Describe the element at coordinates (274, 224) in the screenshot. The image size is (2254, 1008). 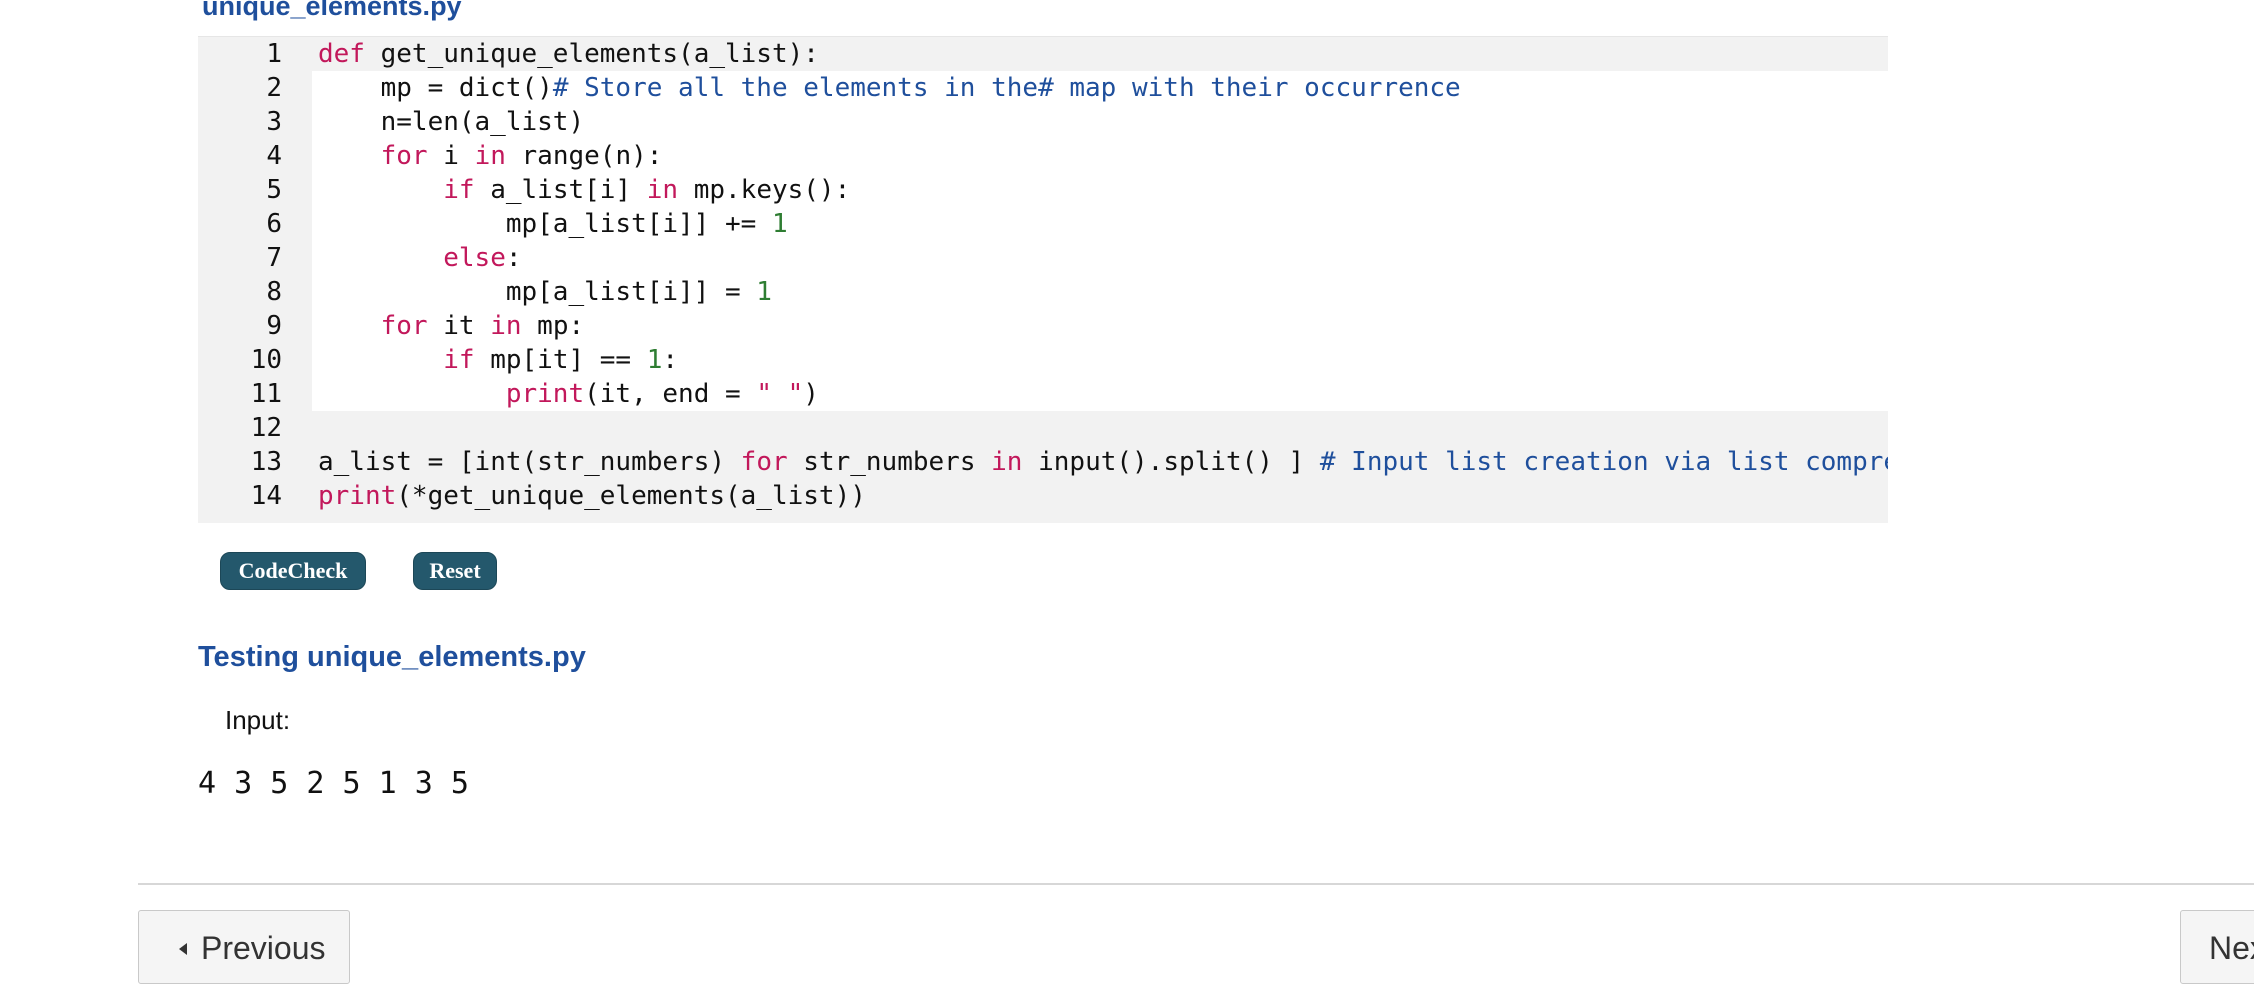
I see `line-number: 6` at that location.